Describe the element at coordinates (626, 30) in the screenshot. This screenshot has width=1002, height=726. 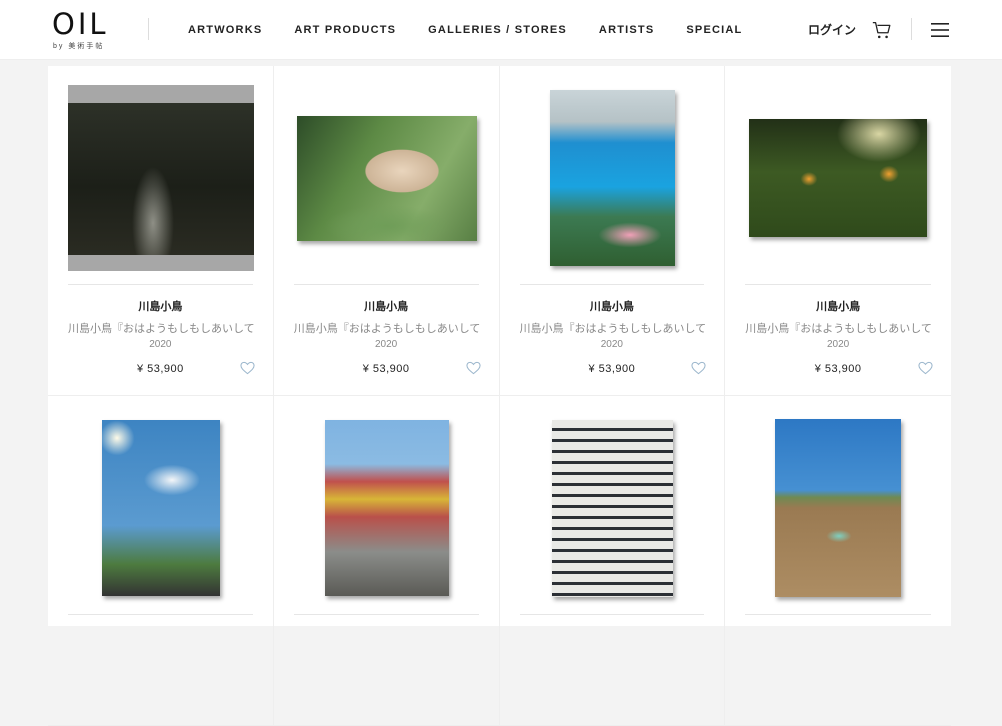
I see `nav-artists: ARTISTS` at that location.